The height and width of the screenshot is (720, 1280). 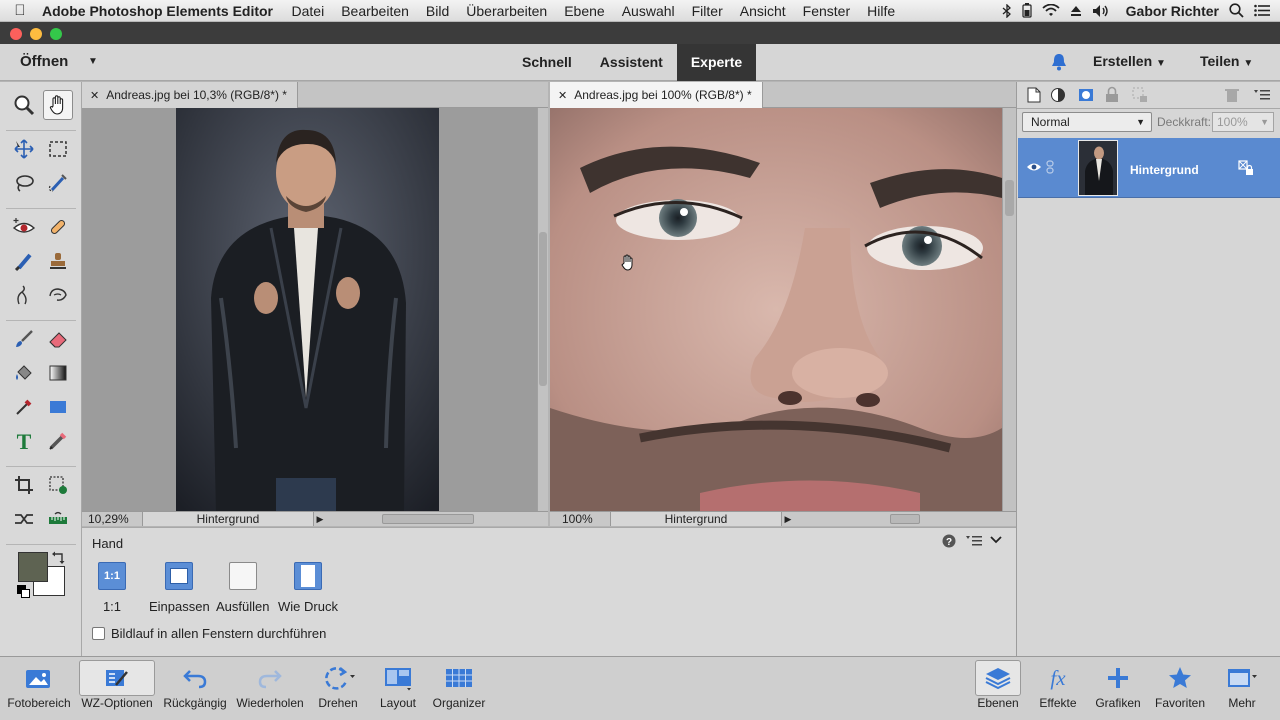 What do you see at coordinates (24, 441) in the screenshot?
I see `type-tool: T` at bounding box center [24, 441].